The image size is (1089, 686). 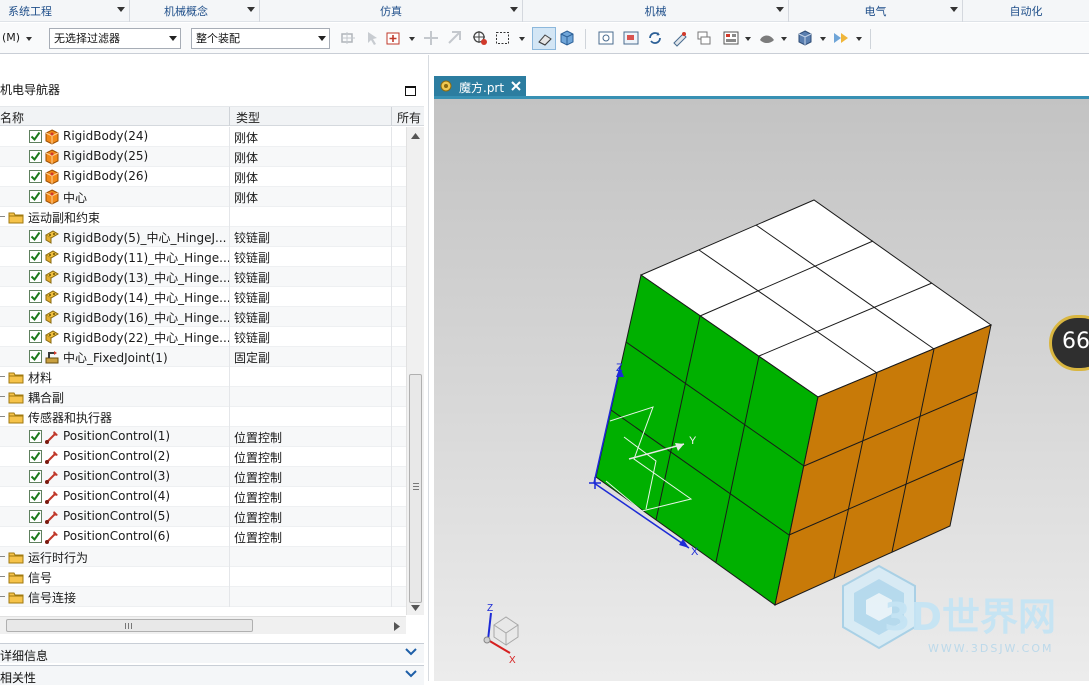 I want to click on tree-item-row: PositionControl(4) 位置控制, so click(x=203, y=497).